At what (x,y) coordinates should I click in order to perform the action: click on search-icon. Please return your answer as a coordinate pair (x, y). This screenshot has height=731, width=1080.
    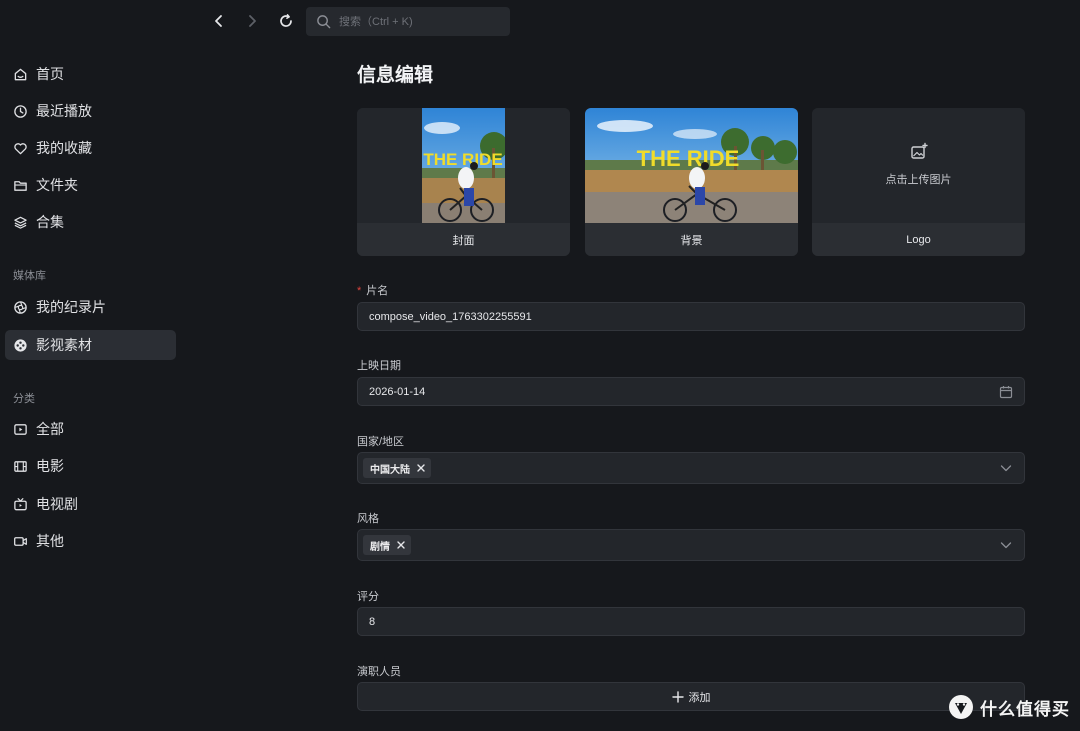
    Looking at the image, I should click on (324, 22).